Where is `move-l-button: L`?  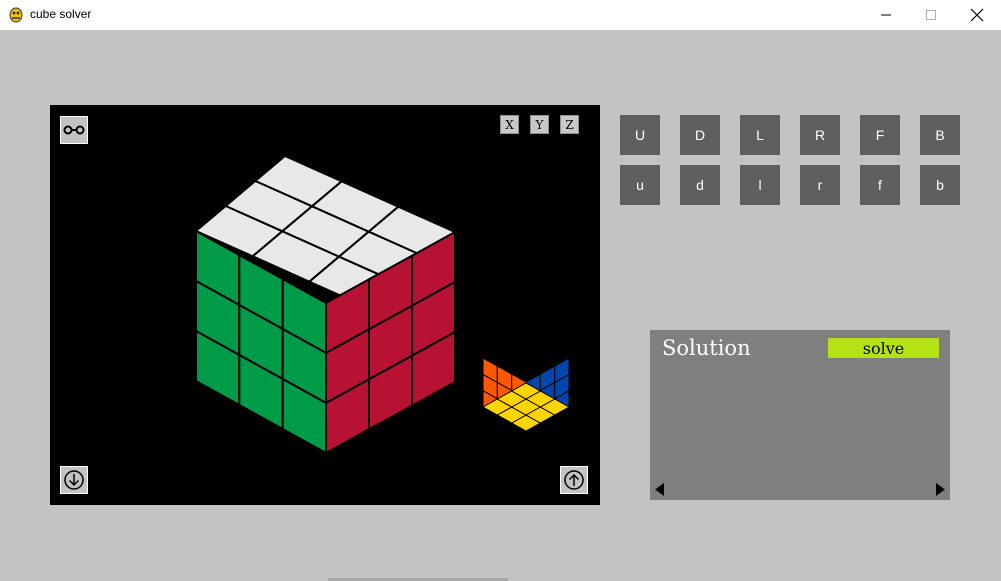
move-l-button: L is located at coordinates (760, 135).